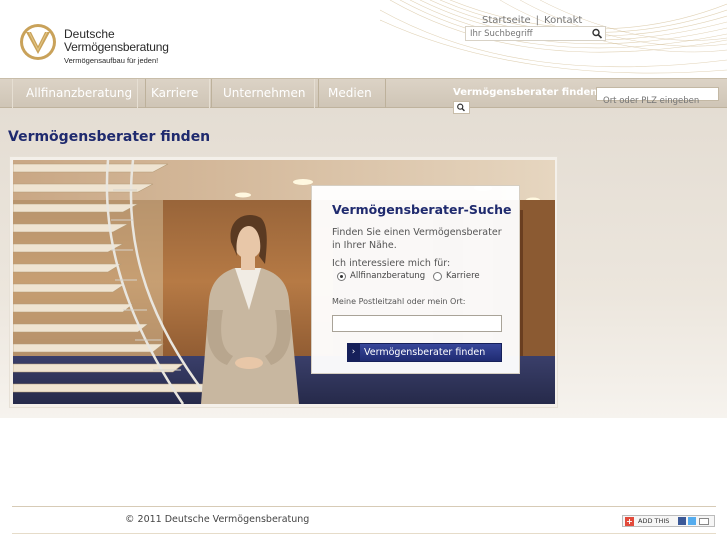 The width and height of the screenshot is (727, 545). What do you see at coordinates (529, 33) in the screenshot?
I see `site-search-input` at bounding box center [529, 33].